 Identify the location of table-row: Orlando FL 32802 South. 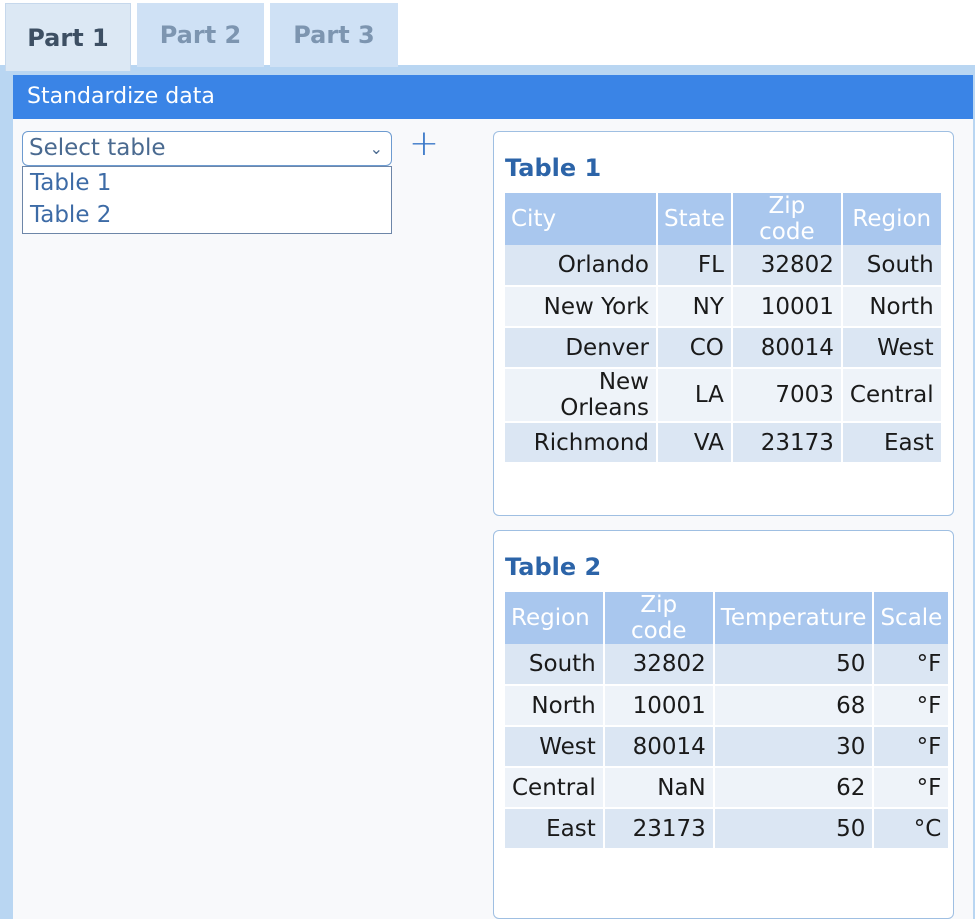
(723, 266).